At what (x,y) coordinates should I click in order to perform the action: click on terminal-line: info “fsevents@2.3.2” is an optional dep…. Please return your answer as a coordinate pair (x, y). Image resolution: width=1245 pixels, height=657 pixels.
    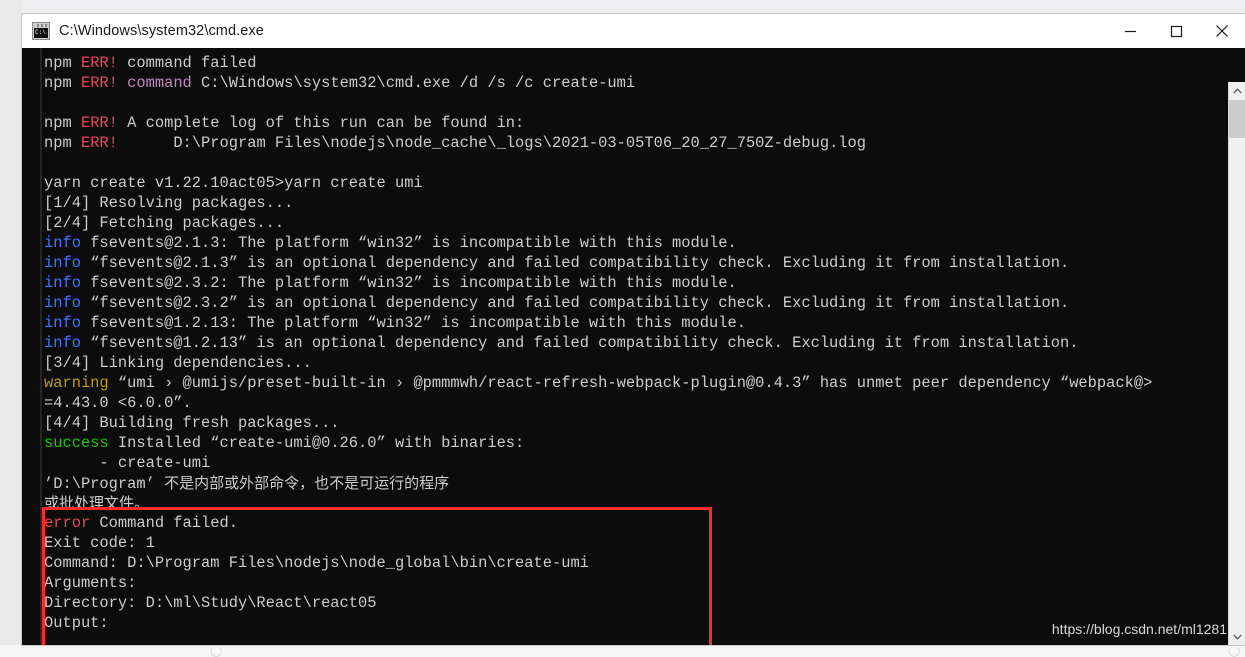
    Looking at the image, I should click on (644, 303).